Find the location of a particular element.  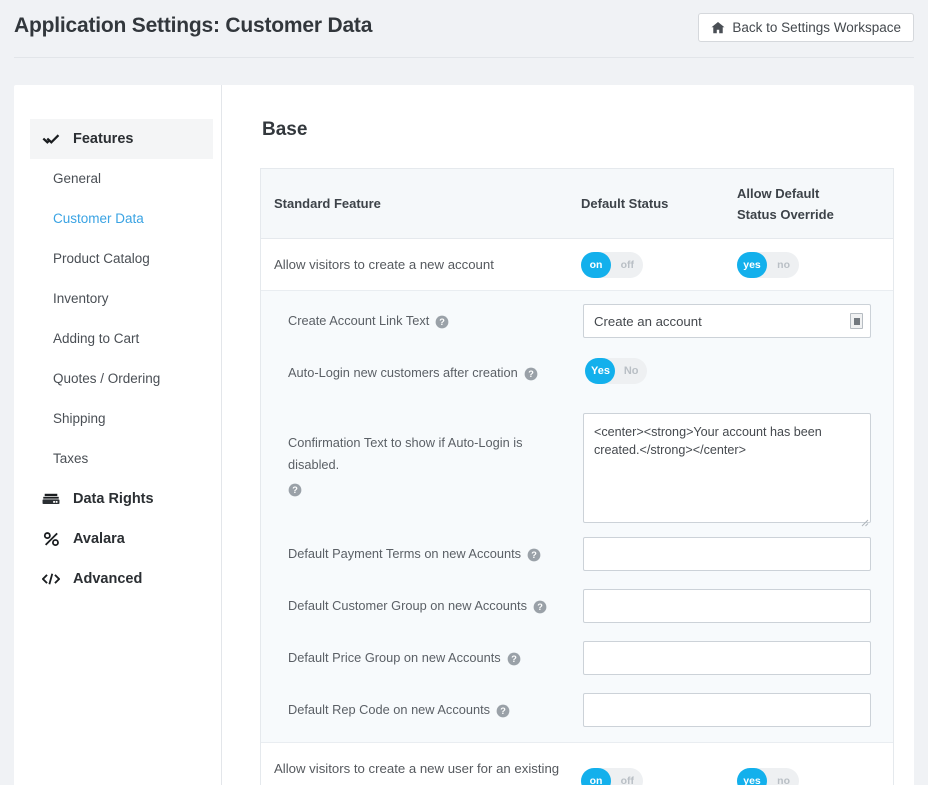

toggle-auto-login: Yes No is located at coordinates (616, 370).